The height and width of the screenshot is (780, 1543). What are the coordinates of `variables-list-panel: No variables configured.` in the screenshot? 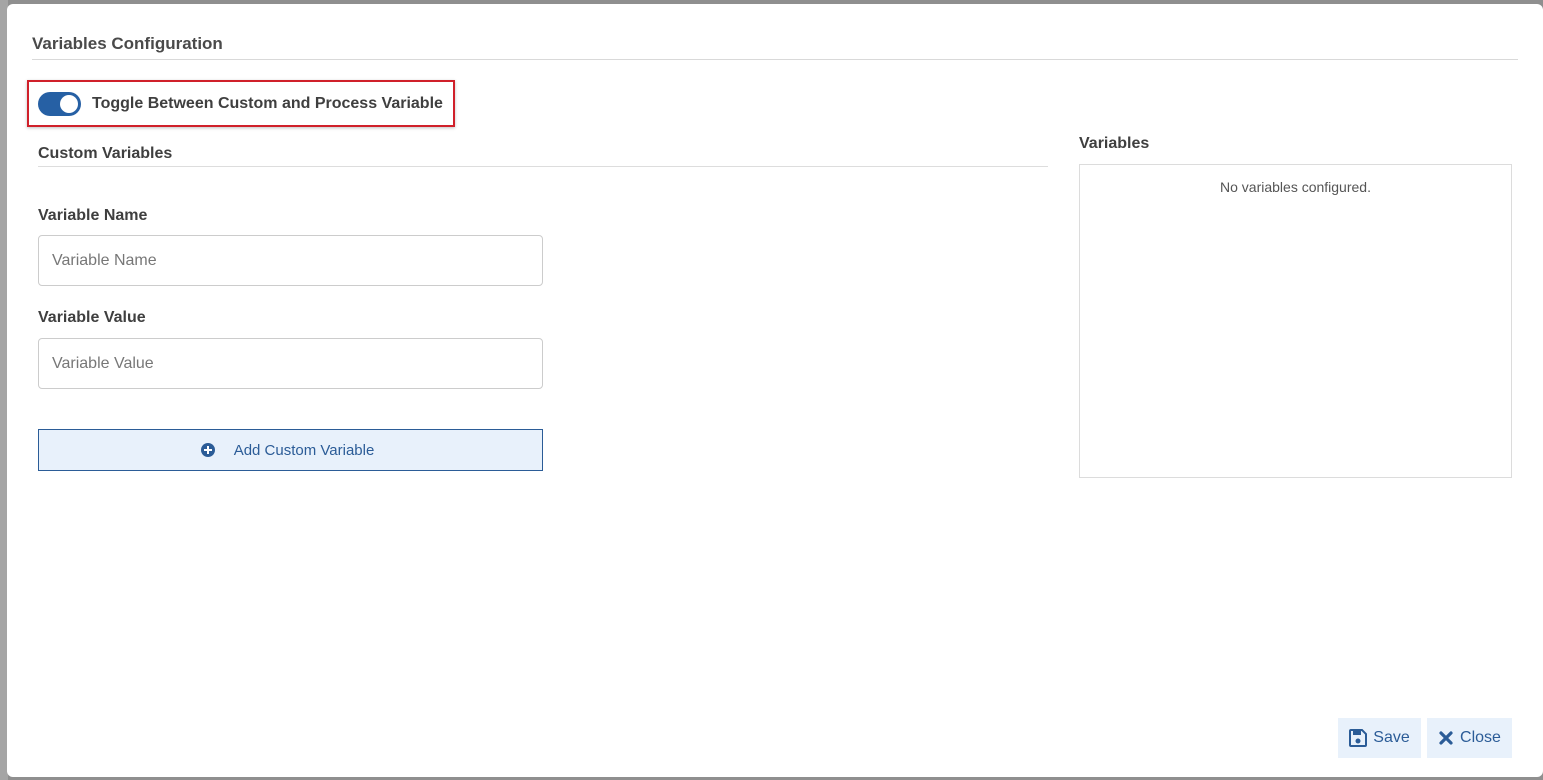 It's located at (1295, 321).